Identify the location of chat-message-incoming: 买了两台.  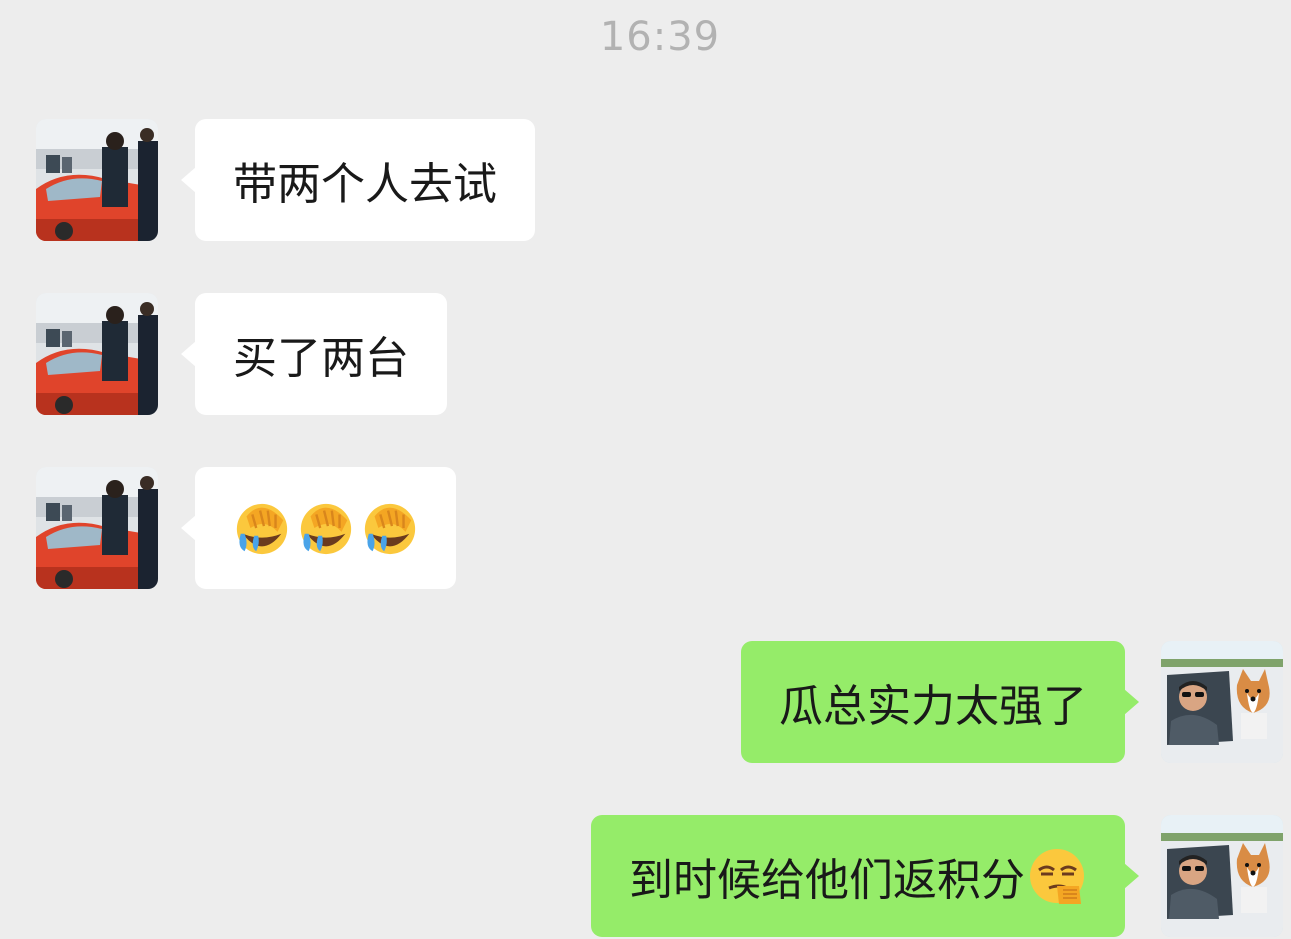
(645, 355).